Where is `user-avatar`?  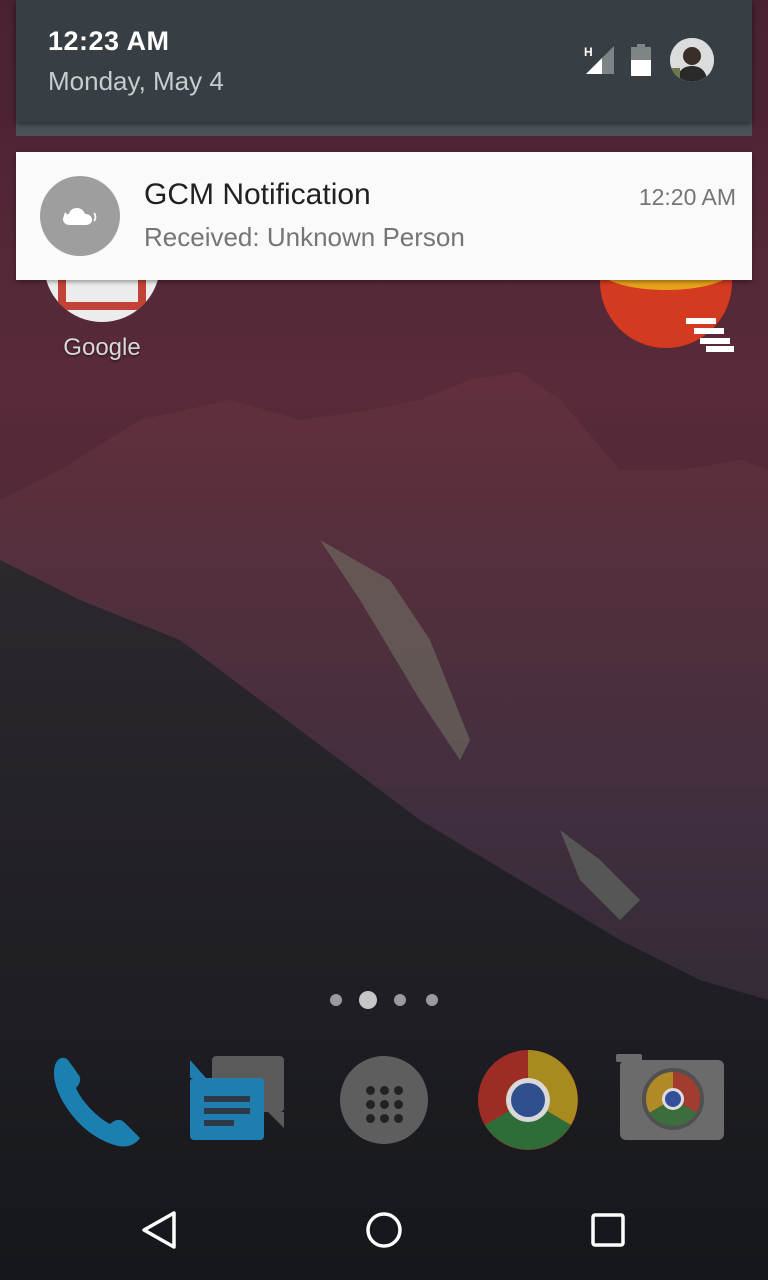 user-avatar is located at coordinates (692, 60).